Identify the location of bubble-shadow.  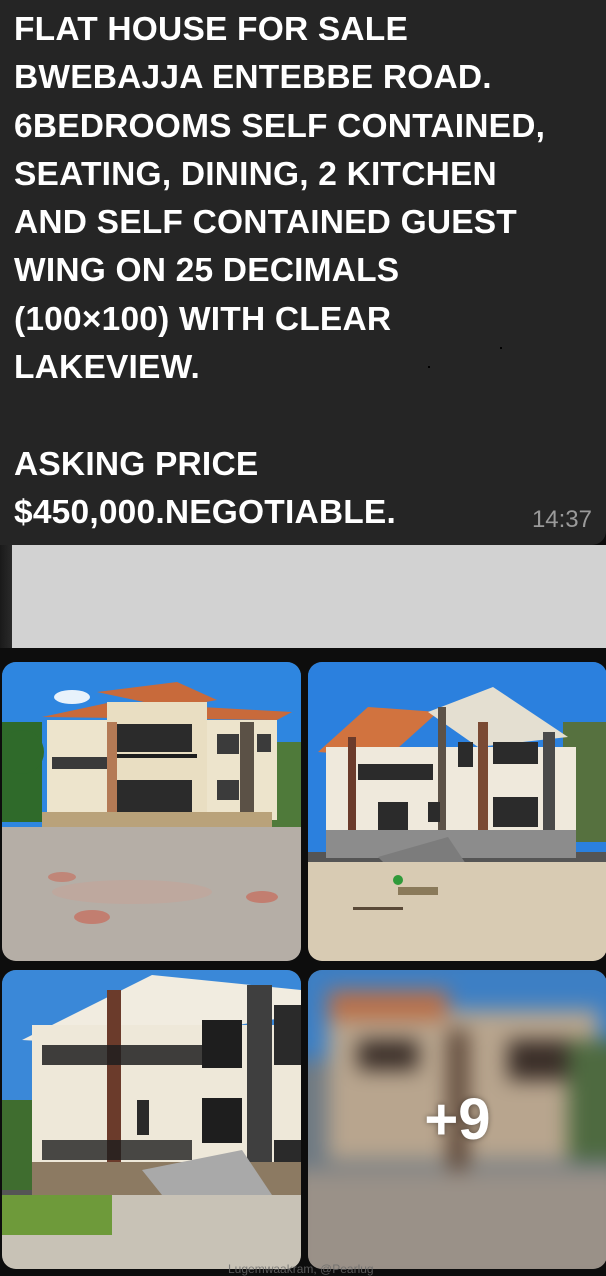
(6, 596).